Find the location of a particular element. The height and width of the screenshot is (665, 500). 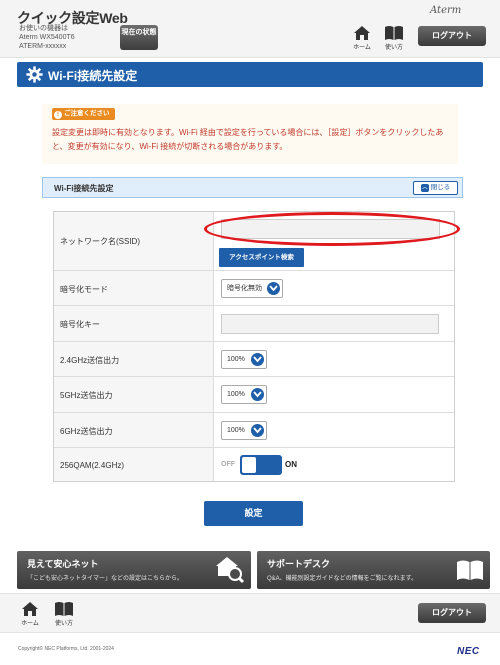

form-row-power-6: 6GHz送信出力 100% is located at coordinates (254, 429).